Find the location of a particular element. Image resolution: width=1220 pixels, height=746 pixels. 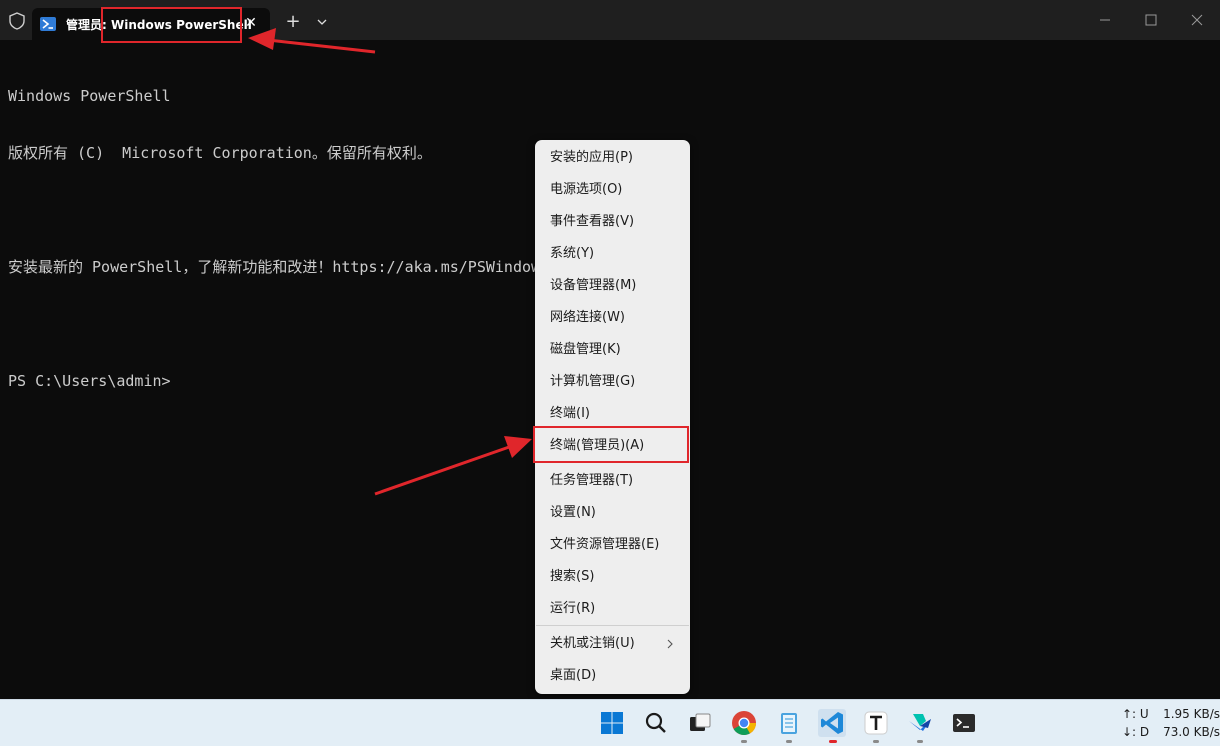

menu-item-desktop: 桌面(D) is located at coordinates (573, 676).